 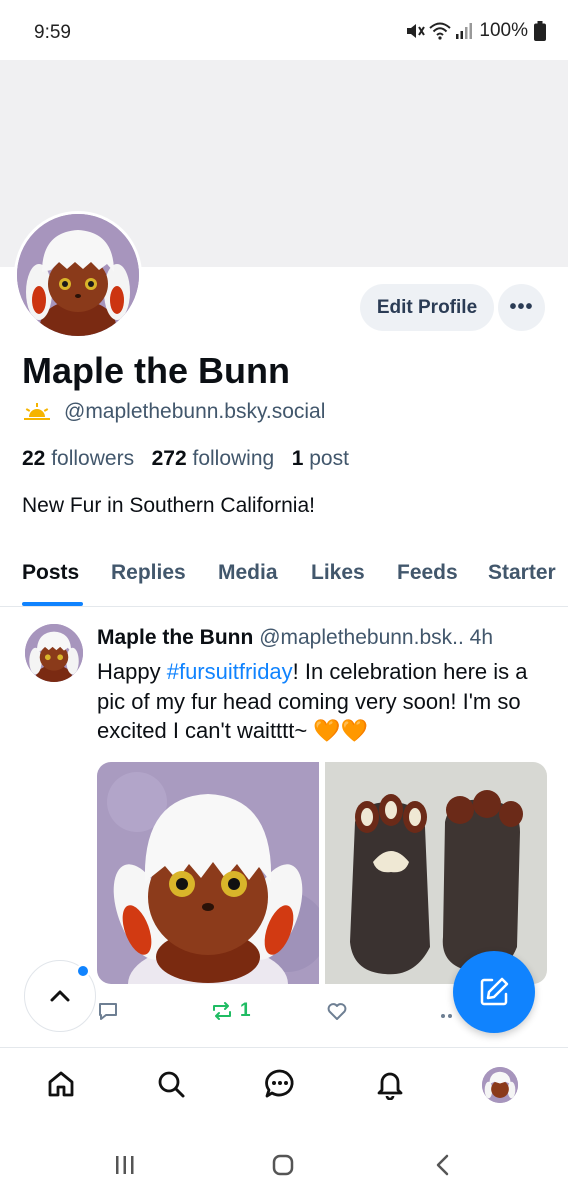 I want to click on reply-button, so click(x=111, y=1011).